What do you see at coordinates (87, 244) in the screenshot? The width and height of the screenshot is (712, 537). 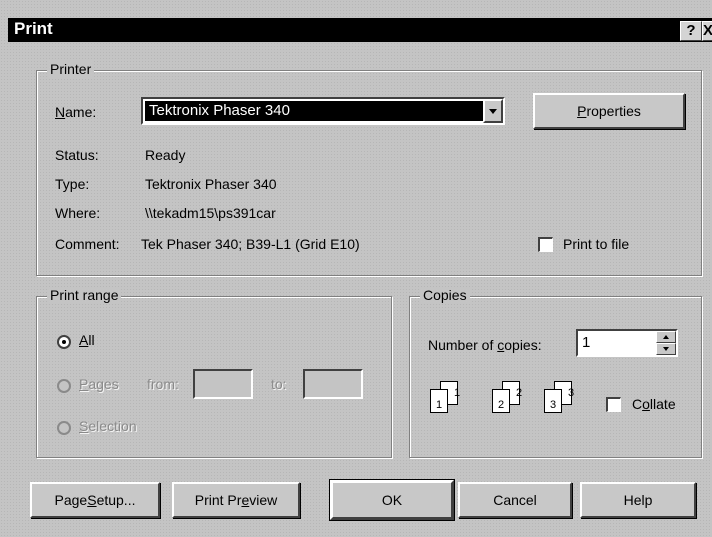 I see `comment-label: Comment:` at bounding box center [87, 244].